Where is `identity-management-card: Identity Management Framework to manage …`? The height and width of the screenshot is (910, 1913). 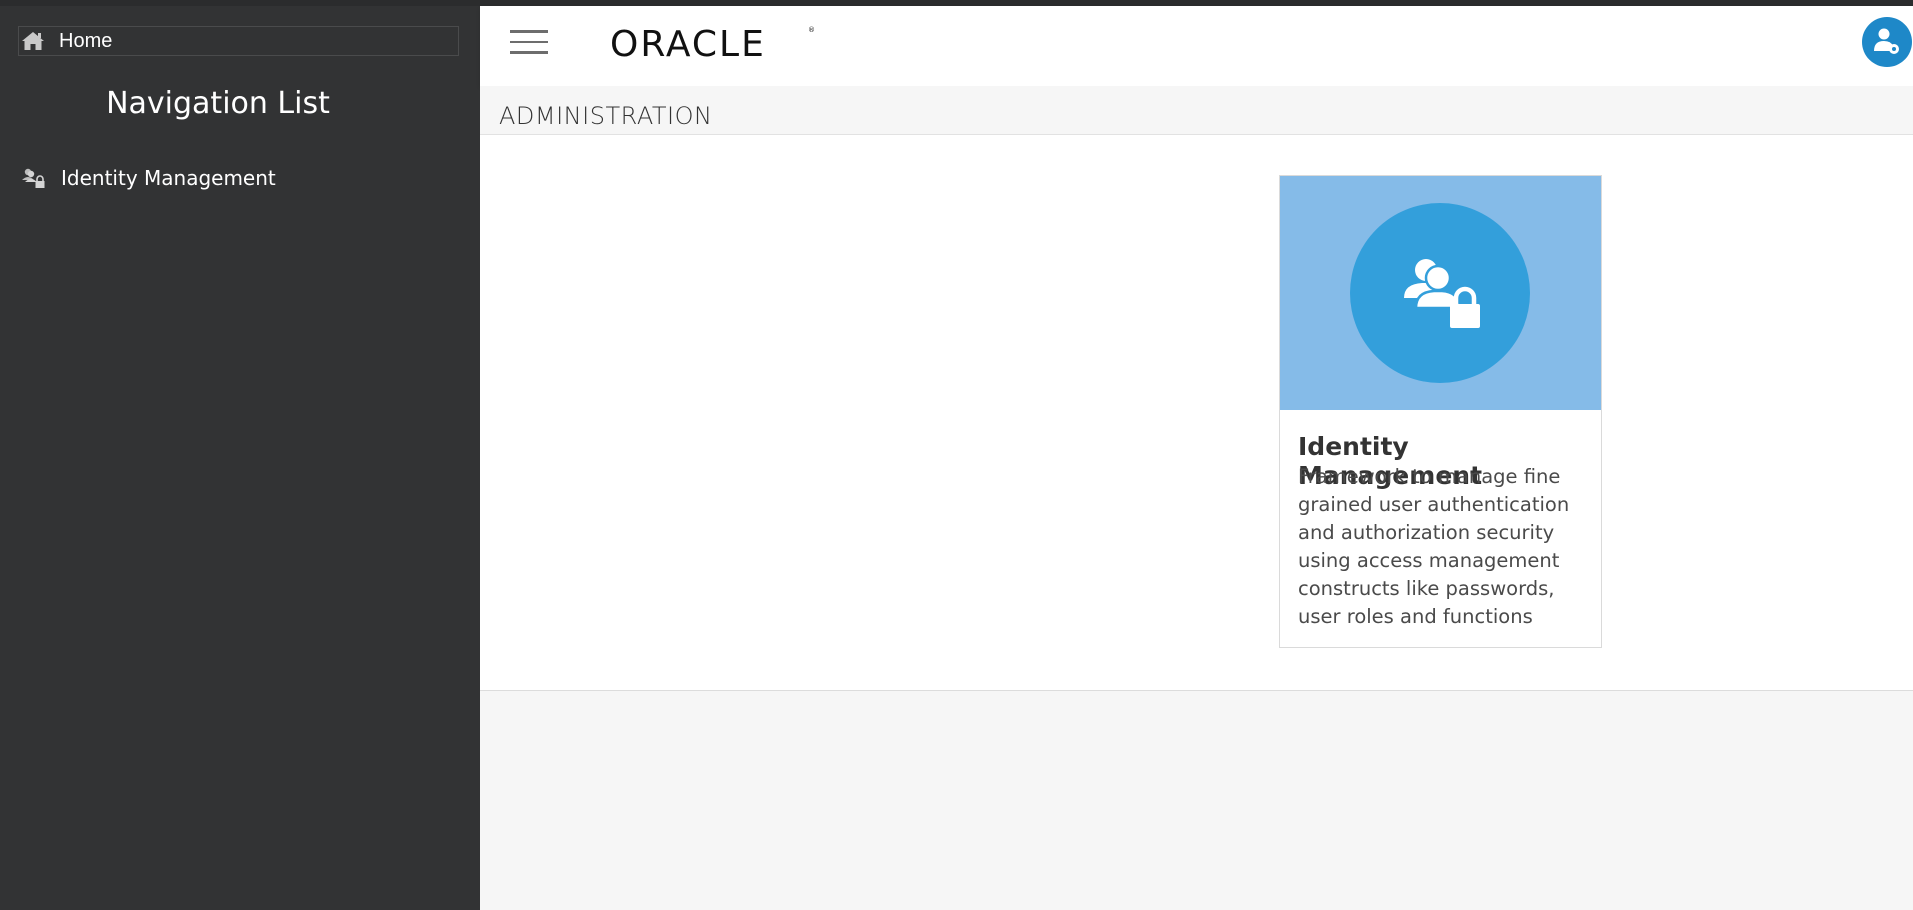
identity-management-card: Identity Management Framework to manage … is located at coordinates (1440, 411).